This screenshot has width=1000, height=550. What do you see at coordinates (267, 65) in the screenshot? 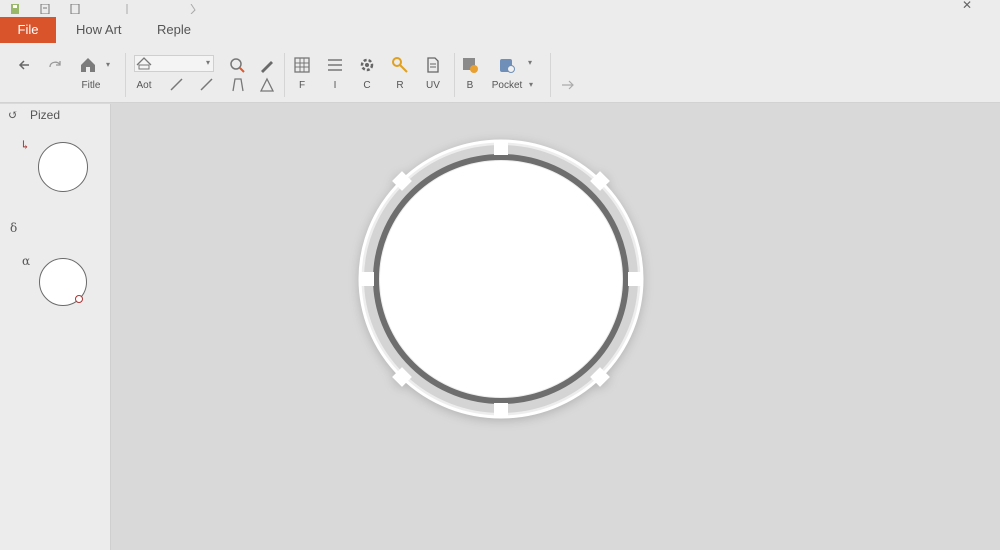
I see `pencil-icon` at bounding box center [267, 65].